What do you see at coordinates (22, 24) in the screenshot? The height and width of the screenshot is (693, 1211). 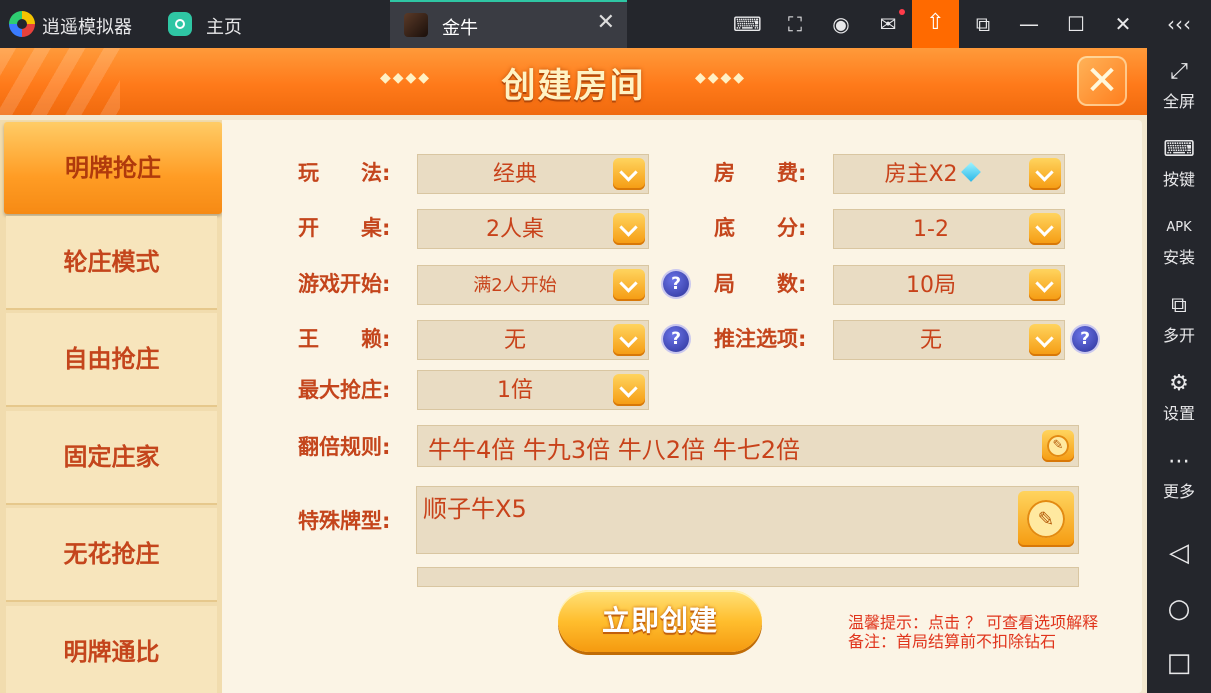 I see `emulator-logo-icon` at bounding box center [22, 24].